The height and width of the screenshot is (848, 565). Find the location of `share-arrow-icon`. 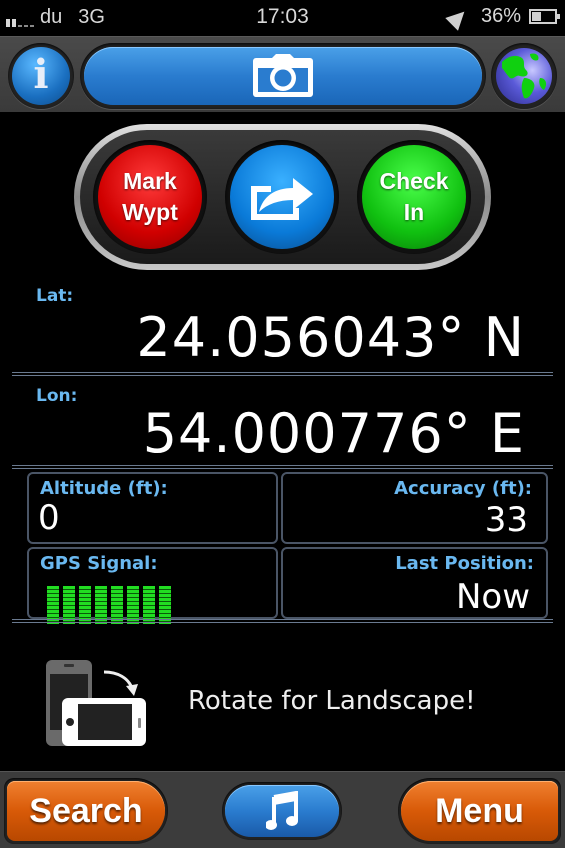

share-arrow-icon is located at coordinates (282, 199).